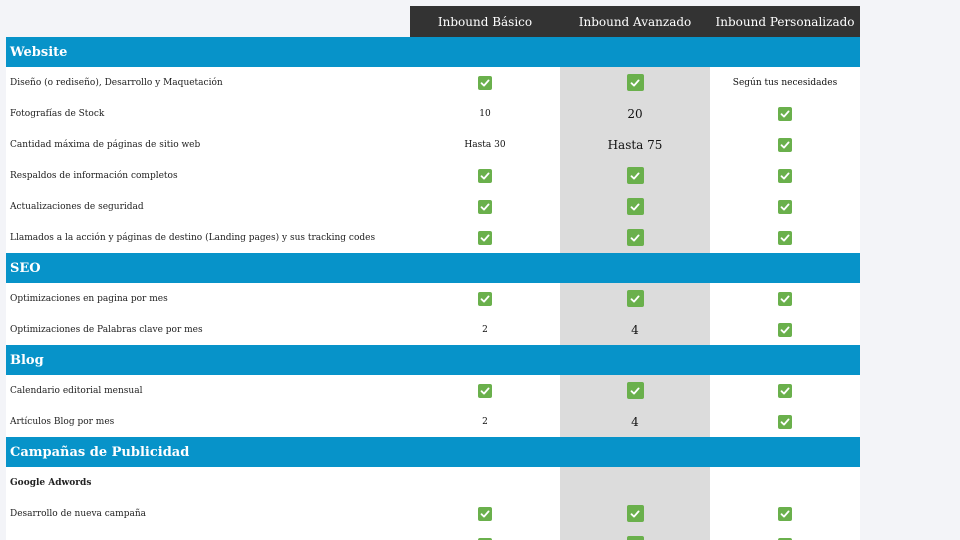 The width and height of the screenshot is (960, 540). I want to click on table-row: Fotografías de Stock 10 20, so click(433, 113).